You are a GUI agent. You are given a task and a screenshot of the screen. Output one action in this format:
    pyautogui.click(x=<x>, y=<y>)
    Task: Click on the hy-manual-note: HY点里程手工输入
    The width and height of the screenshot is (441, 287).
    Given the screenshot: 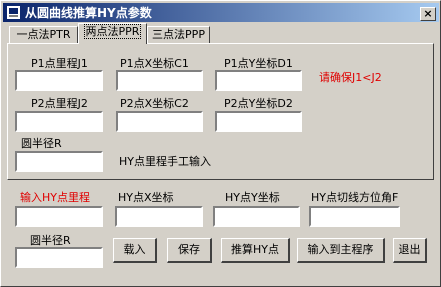 What is the action you would take?
    pyautogui.click(x=165, y=161)
    